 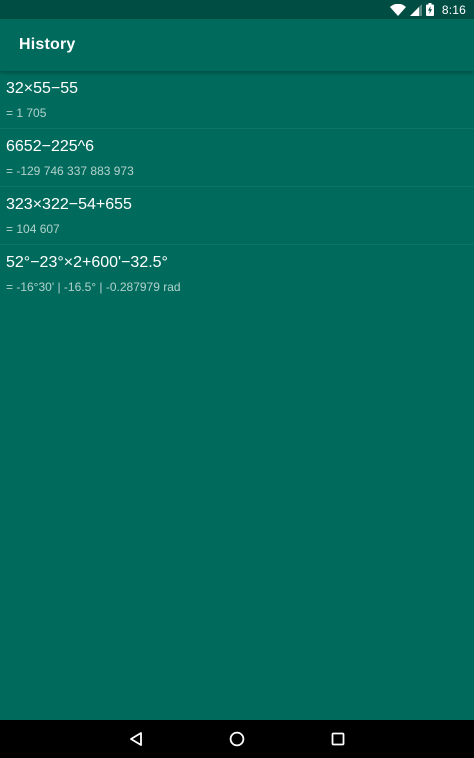 I want to click on status-time: 8:16, so click(x=453, y=9).